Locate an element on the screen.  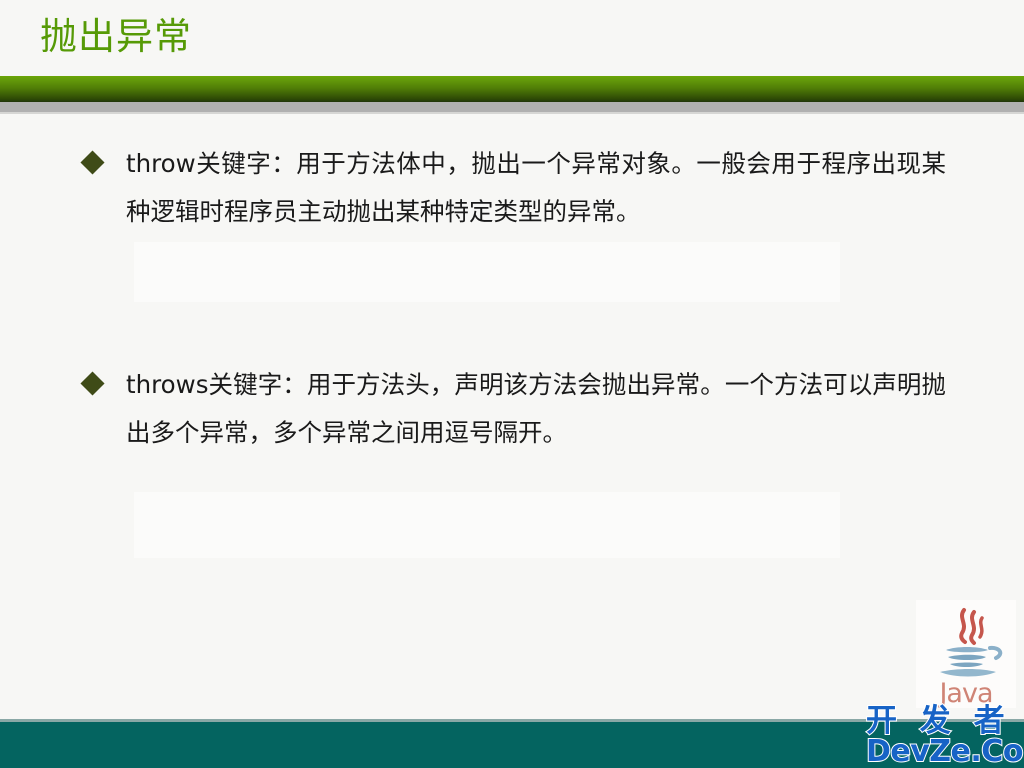
watermark: 开 发 者 DevZe.CoM is located at coordinates (944, 735).